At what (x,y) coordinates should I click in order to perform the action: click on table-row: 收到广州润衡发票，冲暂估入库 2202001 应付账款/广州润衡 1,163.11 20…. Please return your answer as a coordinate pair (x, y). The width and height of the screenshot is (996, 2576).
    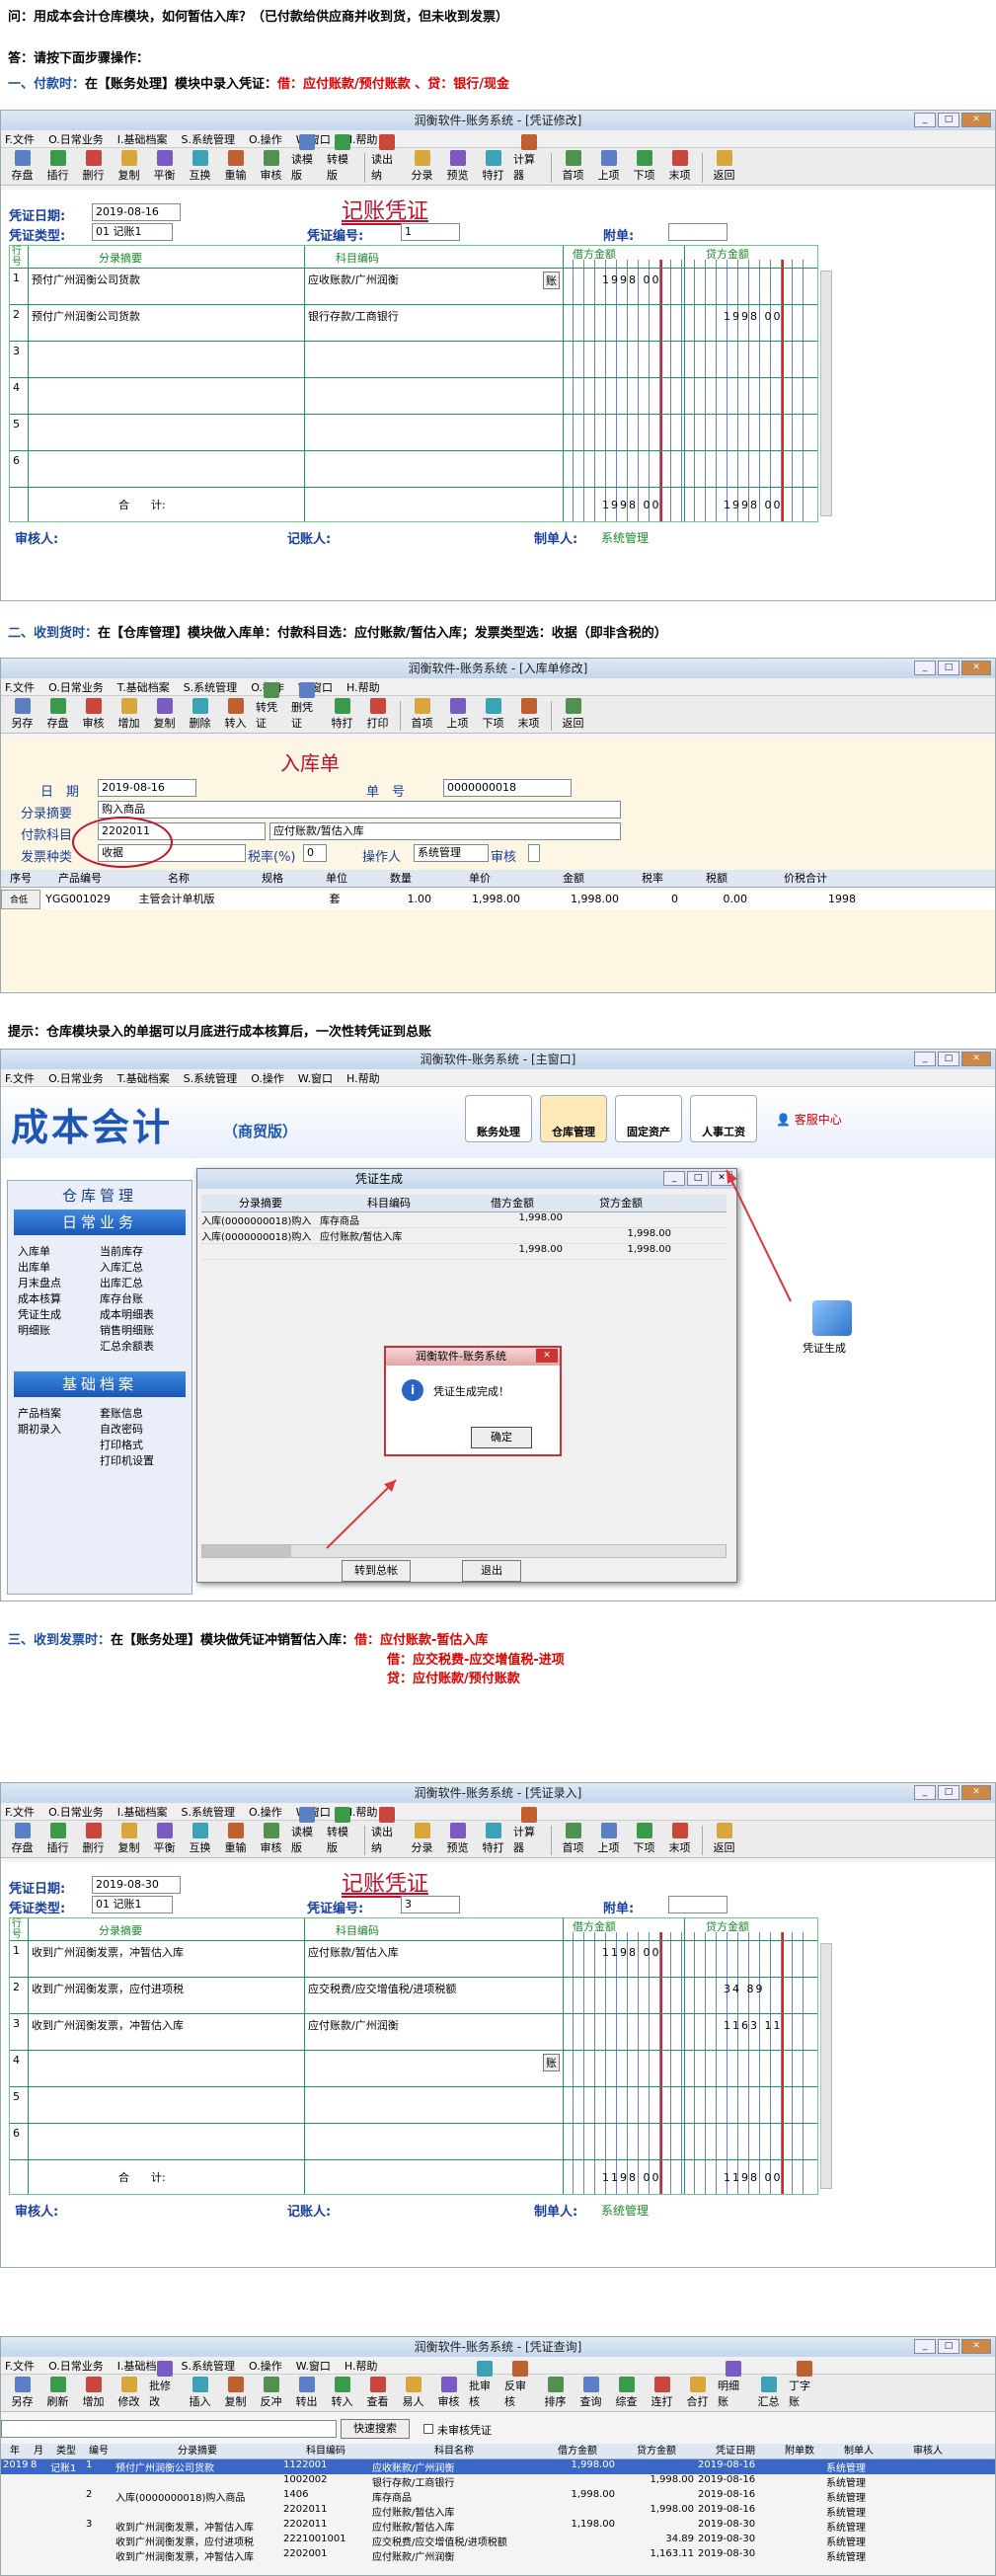
    Looking at the image, I should click on (498, 2555).